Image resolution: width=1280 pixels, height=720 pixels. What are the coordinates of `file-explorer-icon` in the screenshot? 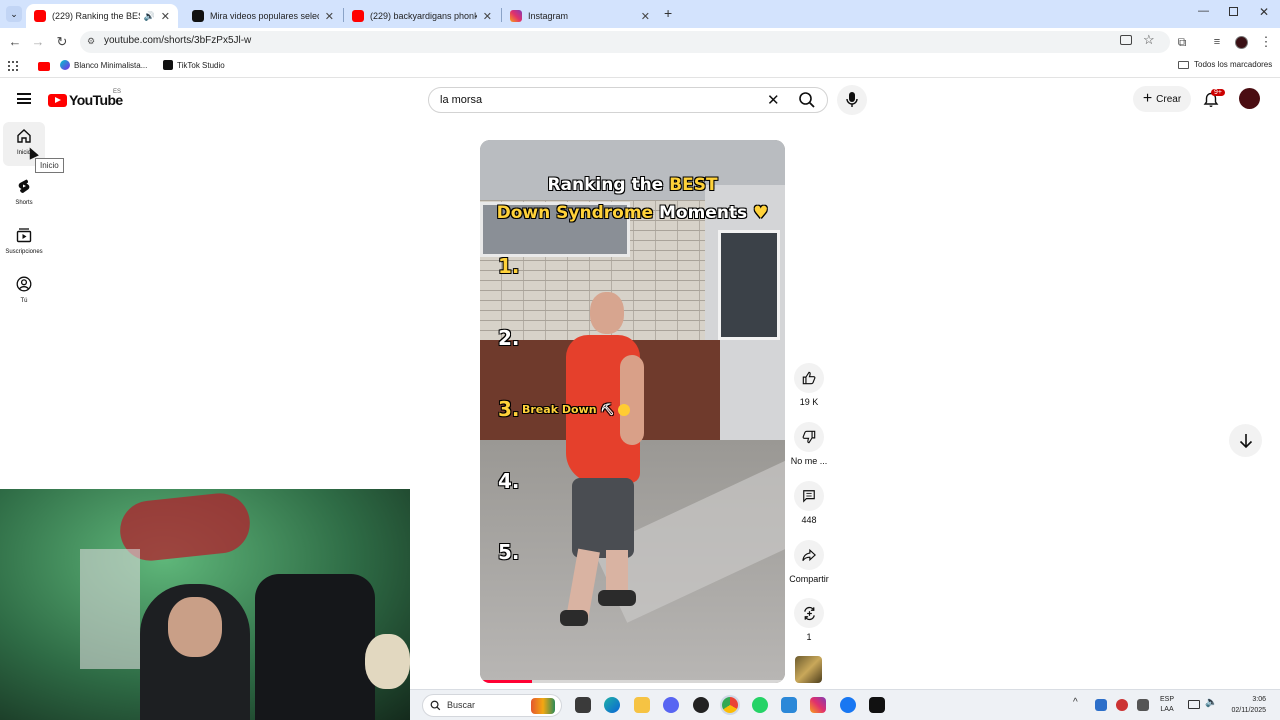 It's located at (642, 705).